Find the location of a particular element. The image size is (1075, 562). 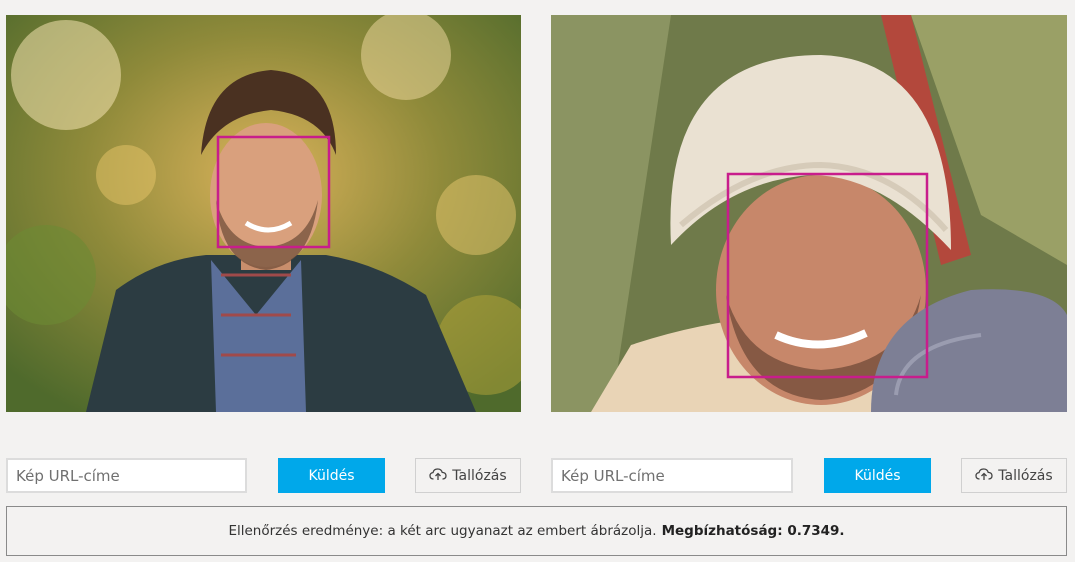

left-url-input is located at coordinates (126, 475).